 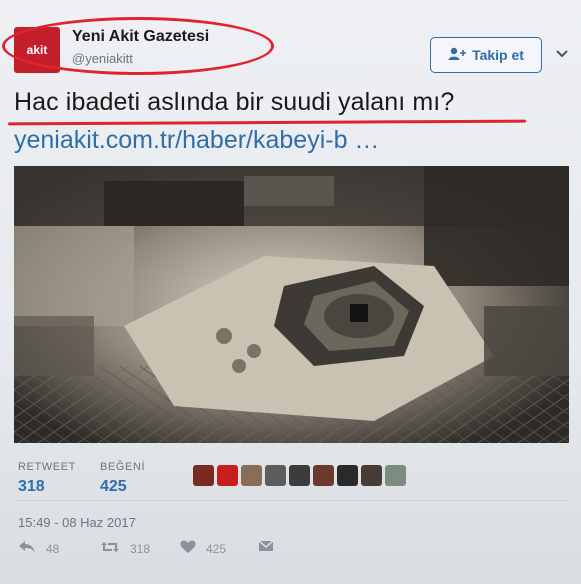 I want to click on like-button: 425, so click(x=203, y=548).